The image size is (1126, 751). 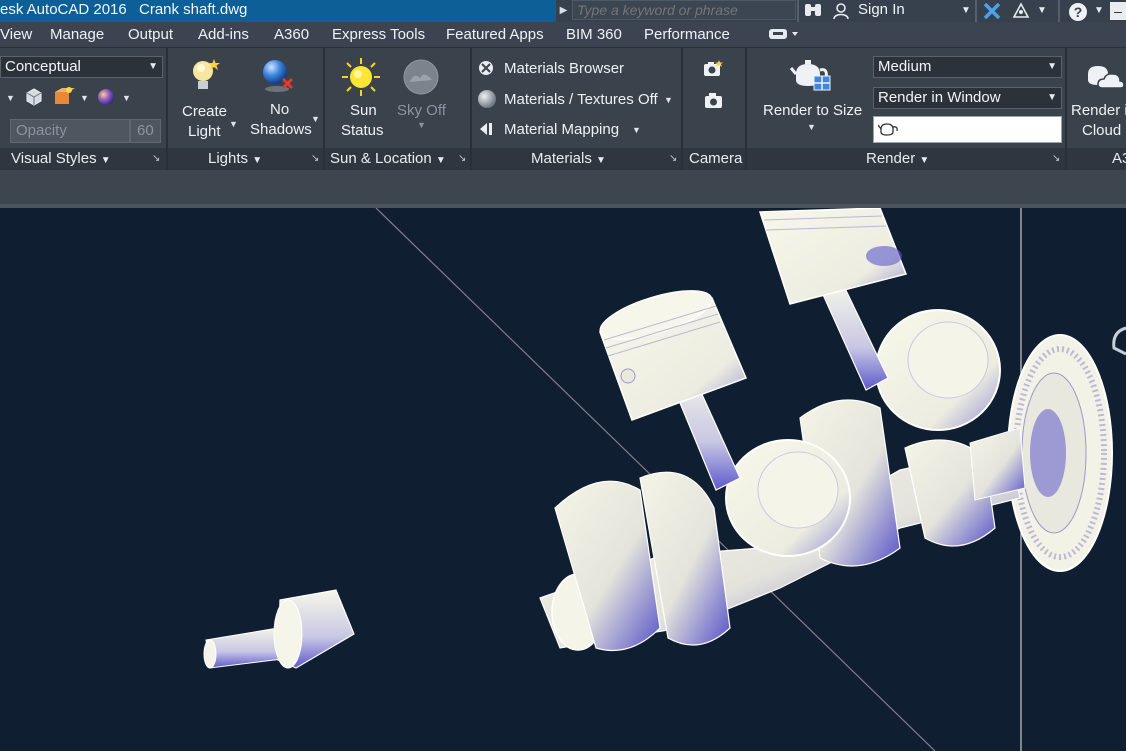 What do you see at coordinates (564, 68) in the screenshot?
I see `materials-browser-button: Materials Browser` at bounding box center [564, 68].